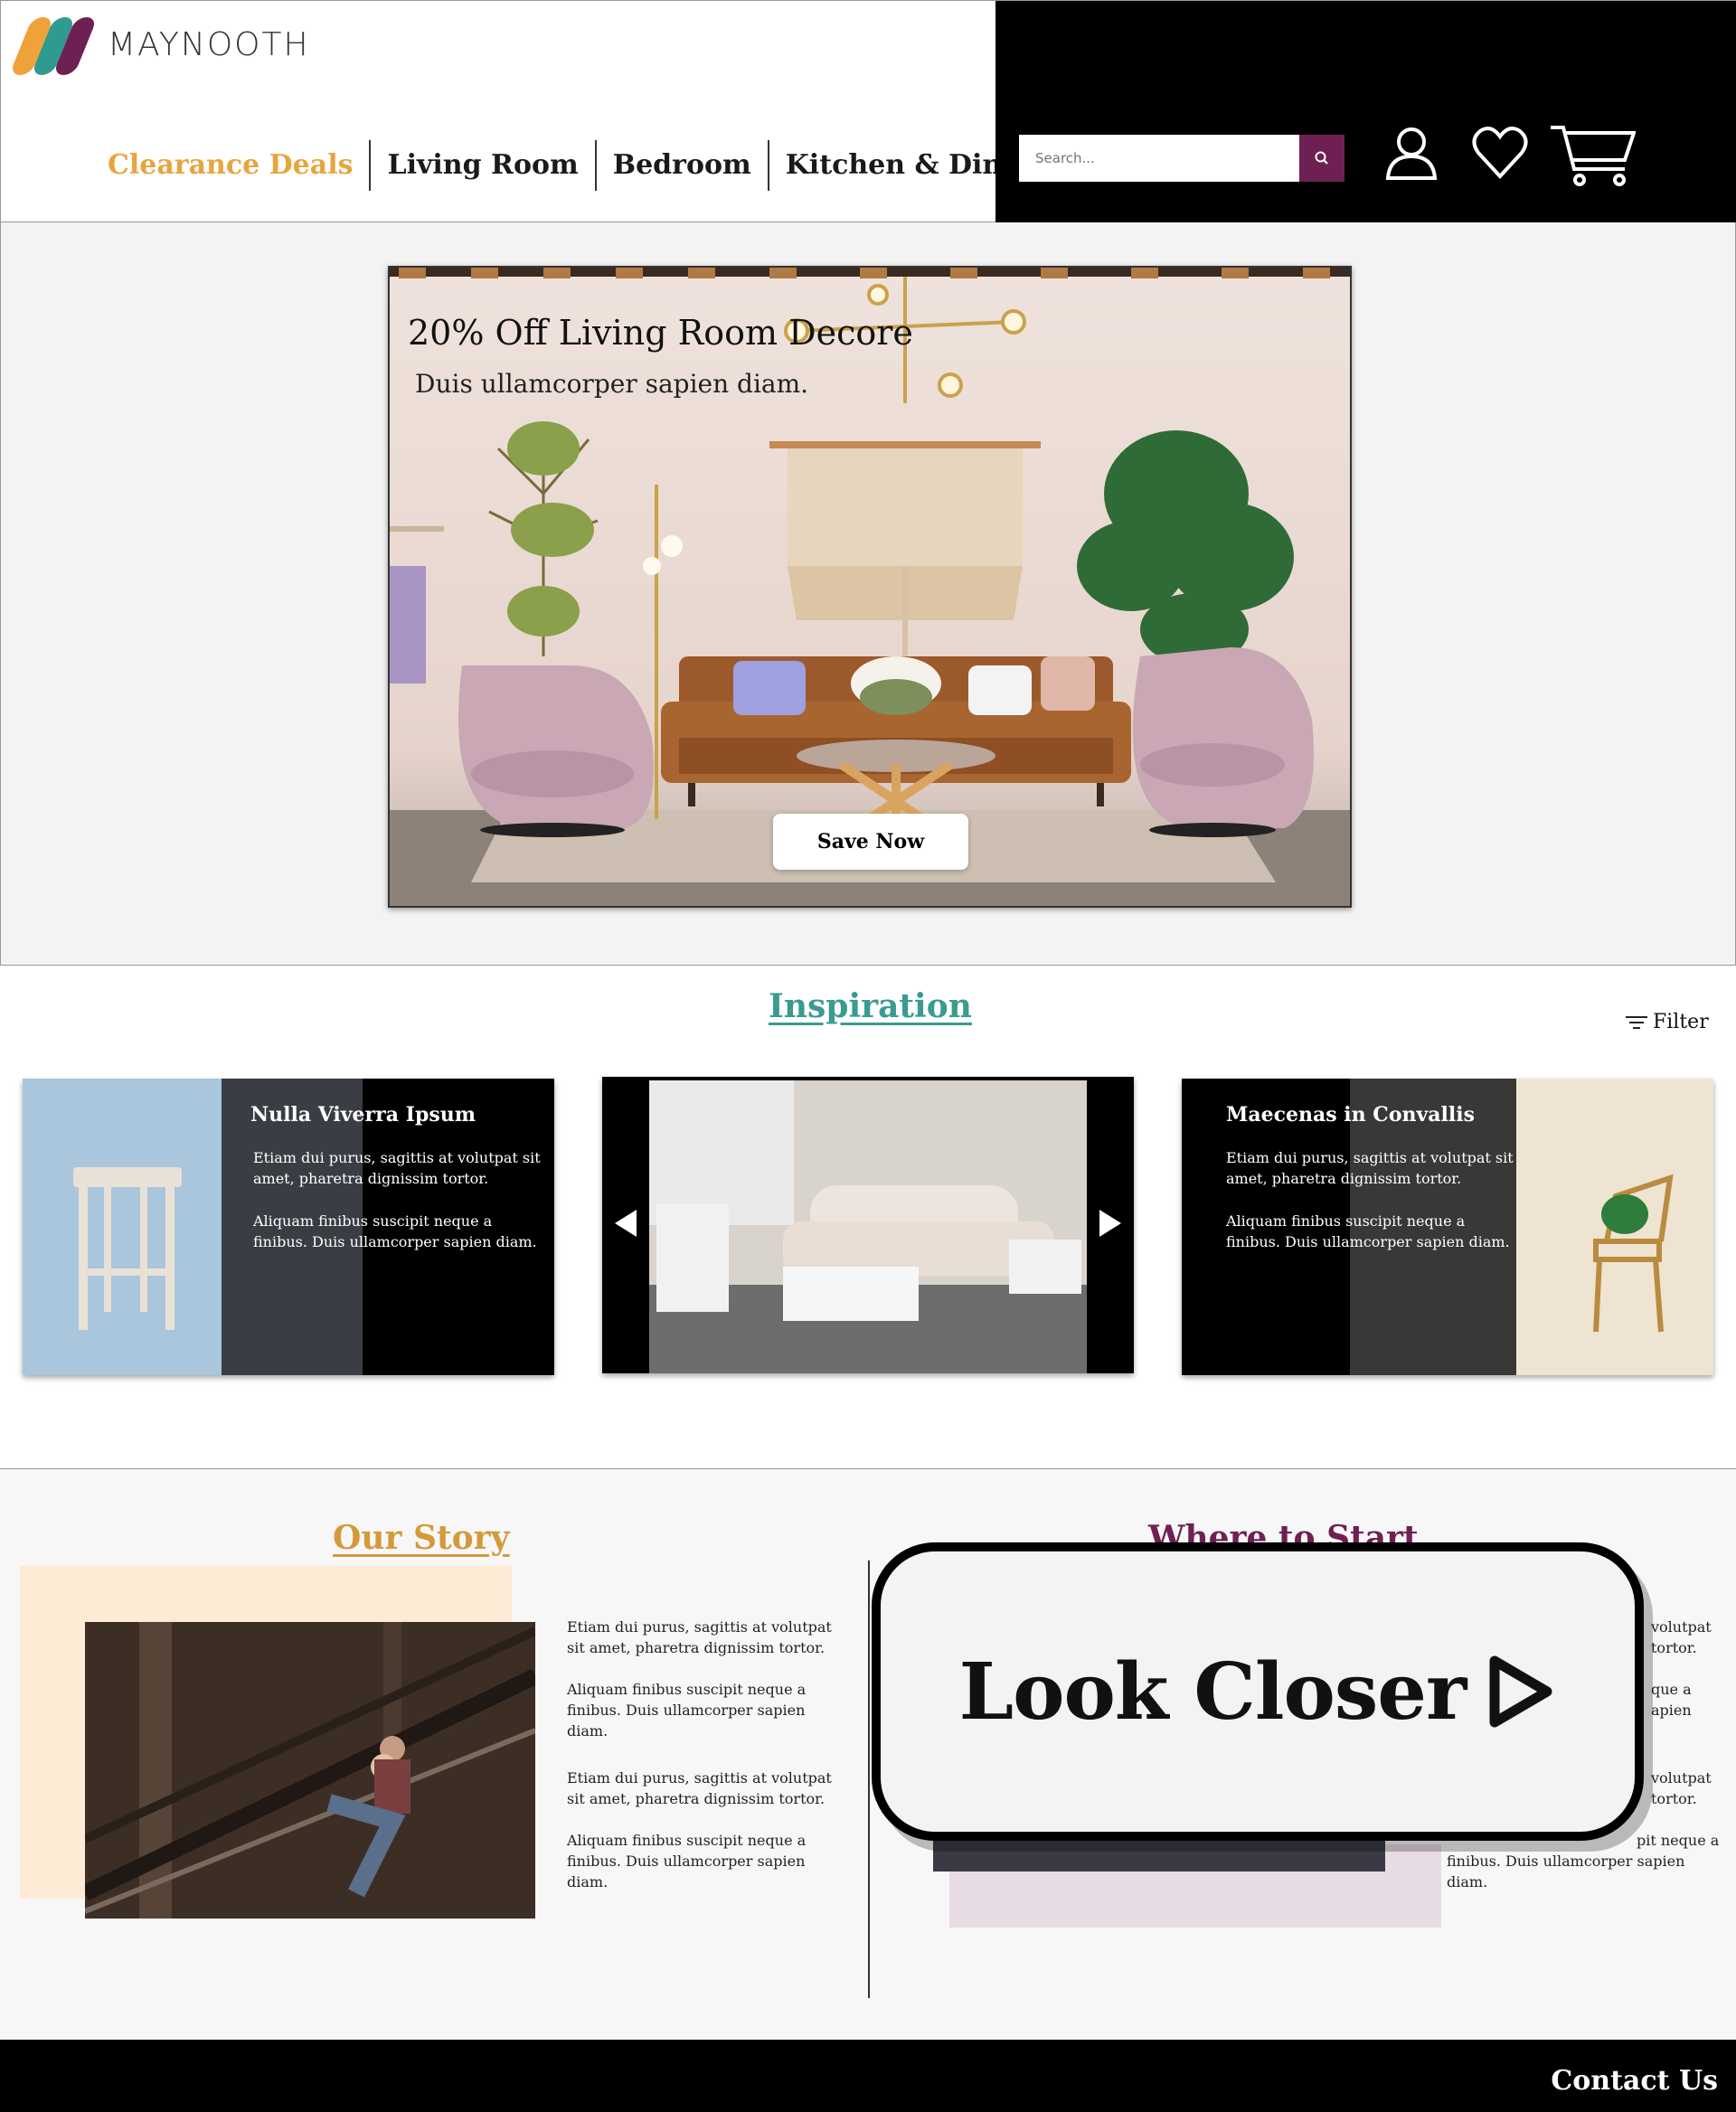 The height and width of the screenshot is (2112, 1736). I want to click on heart-icon, so click(1500, 153).